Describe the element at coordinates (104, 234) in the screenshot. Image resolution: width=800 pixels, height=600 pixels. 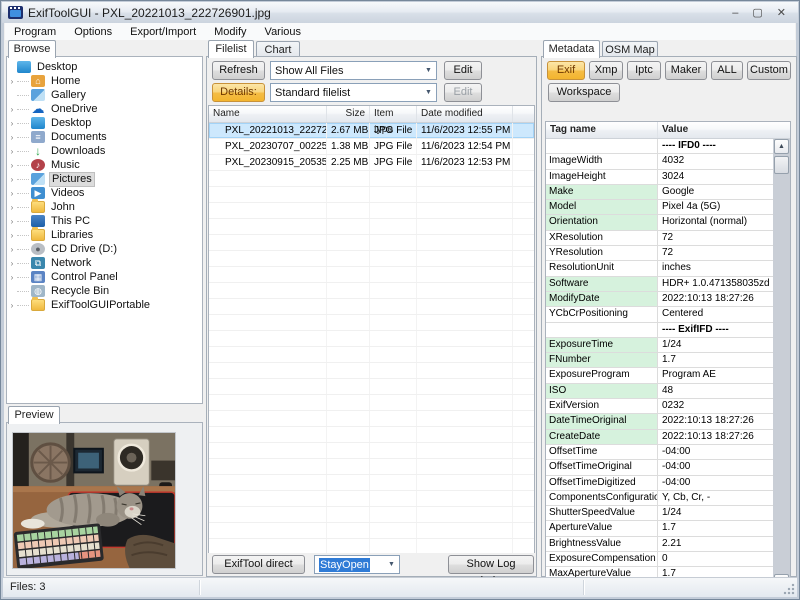
I see `tree-item-libraries: › Libraries` at that location.